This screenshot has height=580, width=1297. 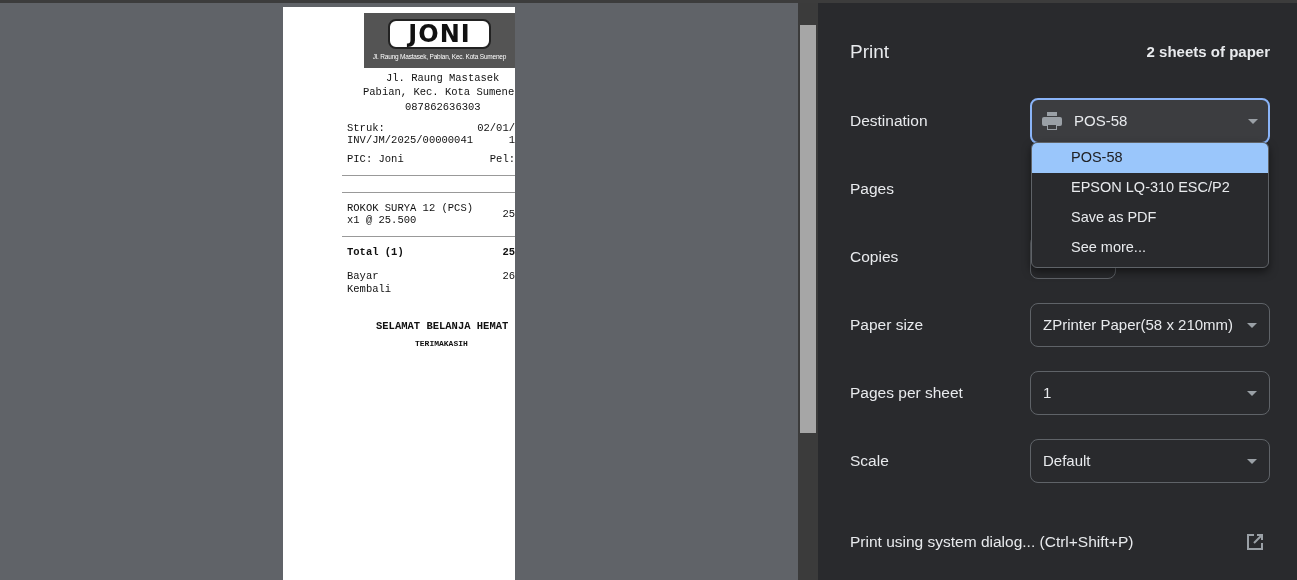 I want to click on footer-message: SELAMAT BELANJA HEMAT, so click(x=442, y=326).